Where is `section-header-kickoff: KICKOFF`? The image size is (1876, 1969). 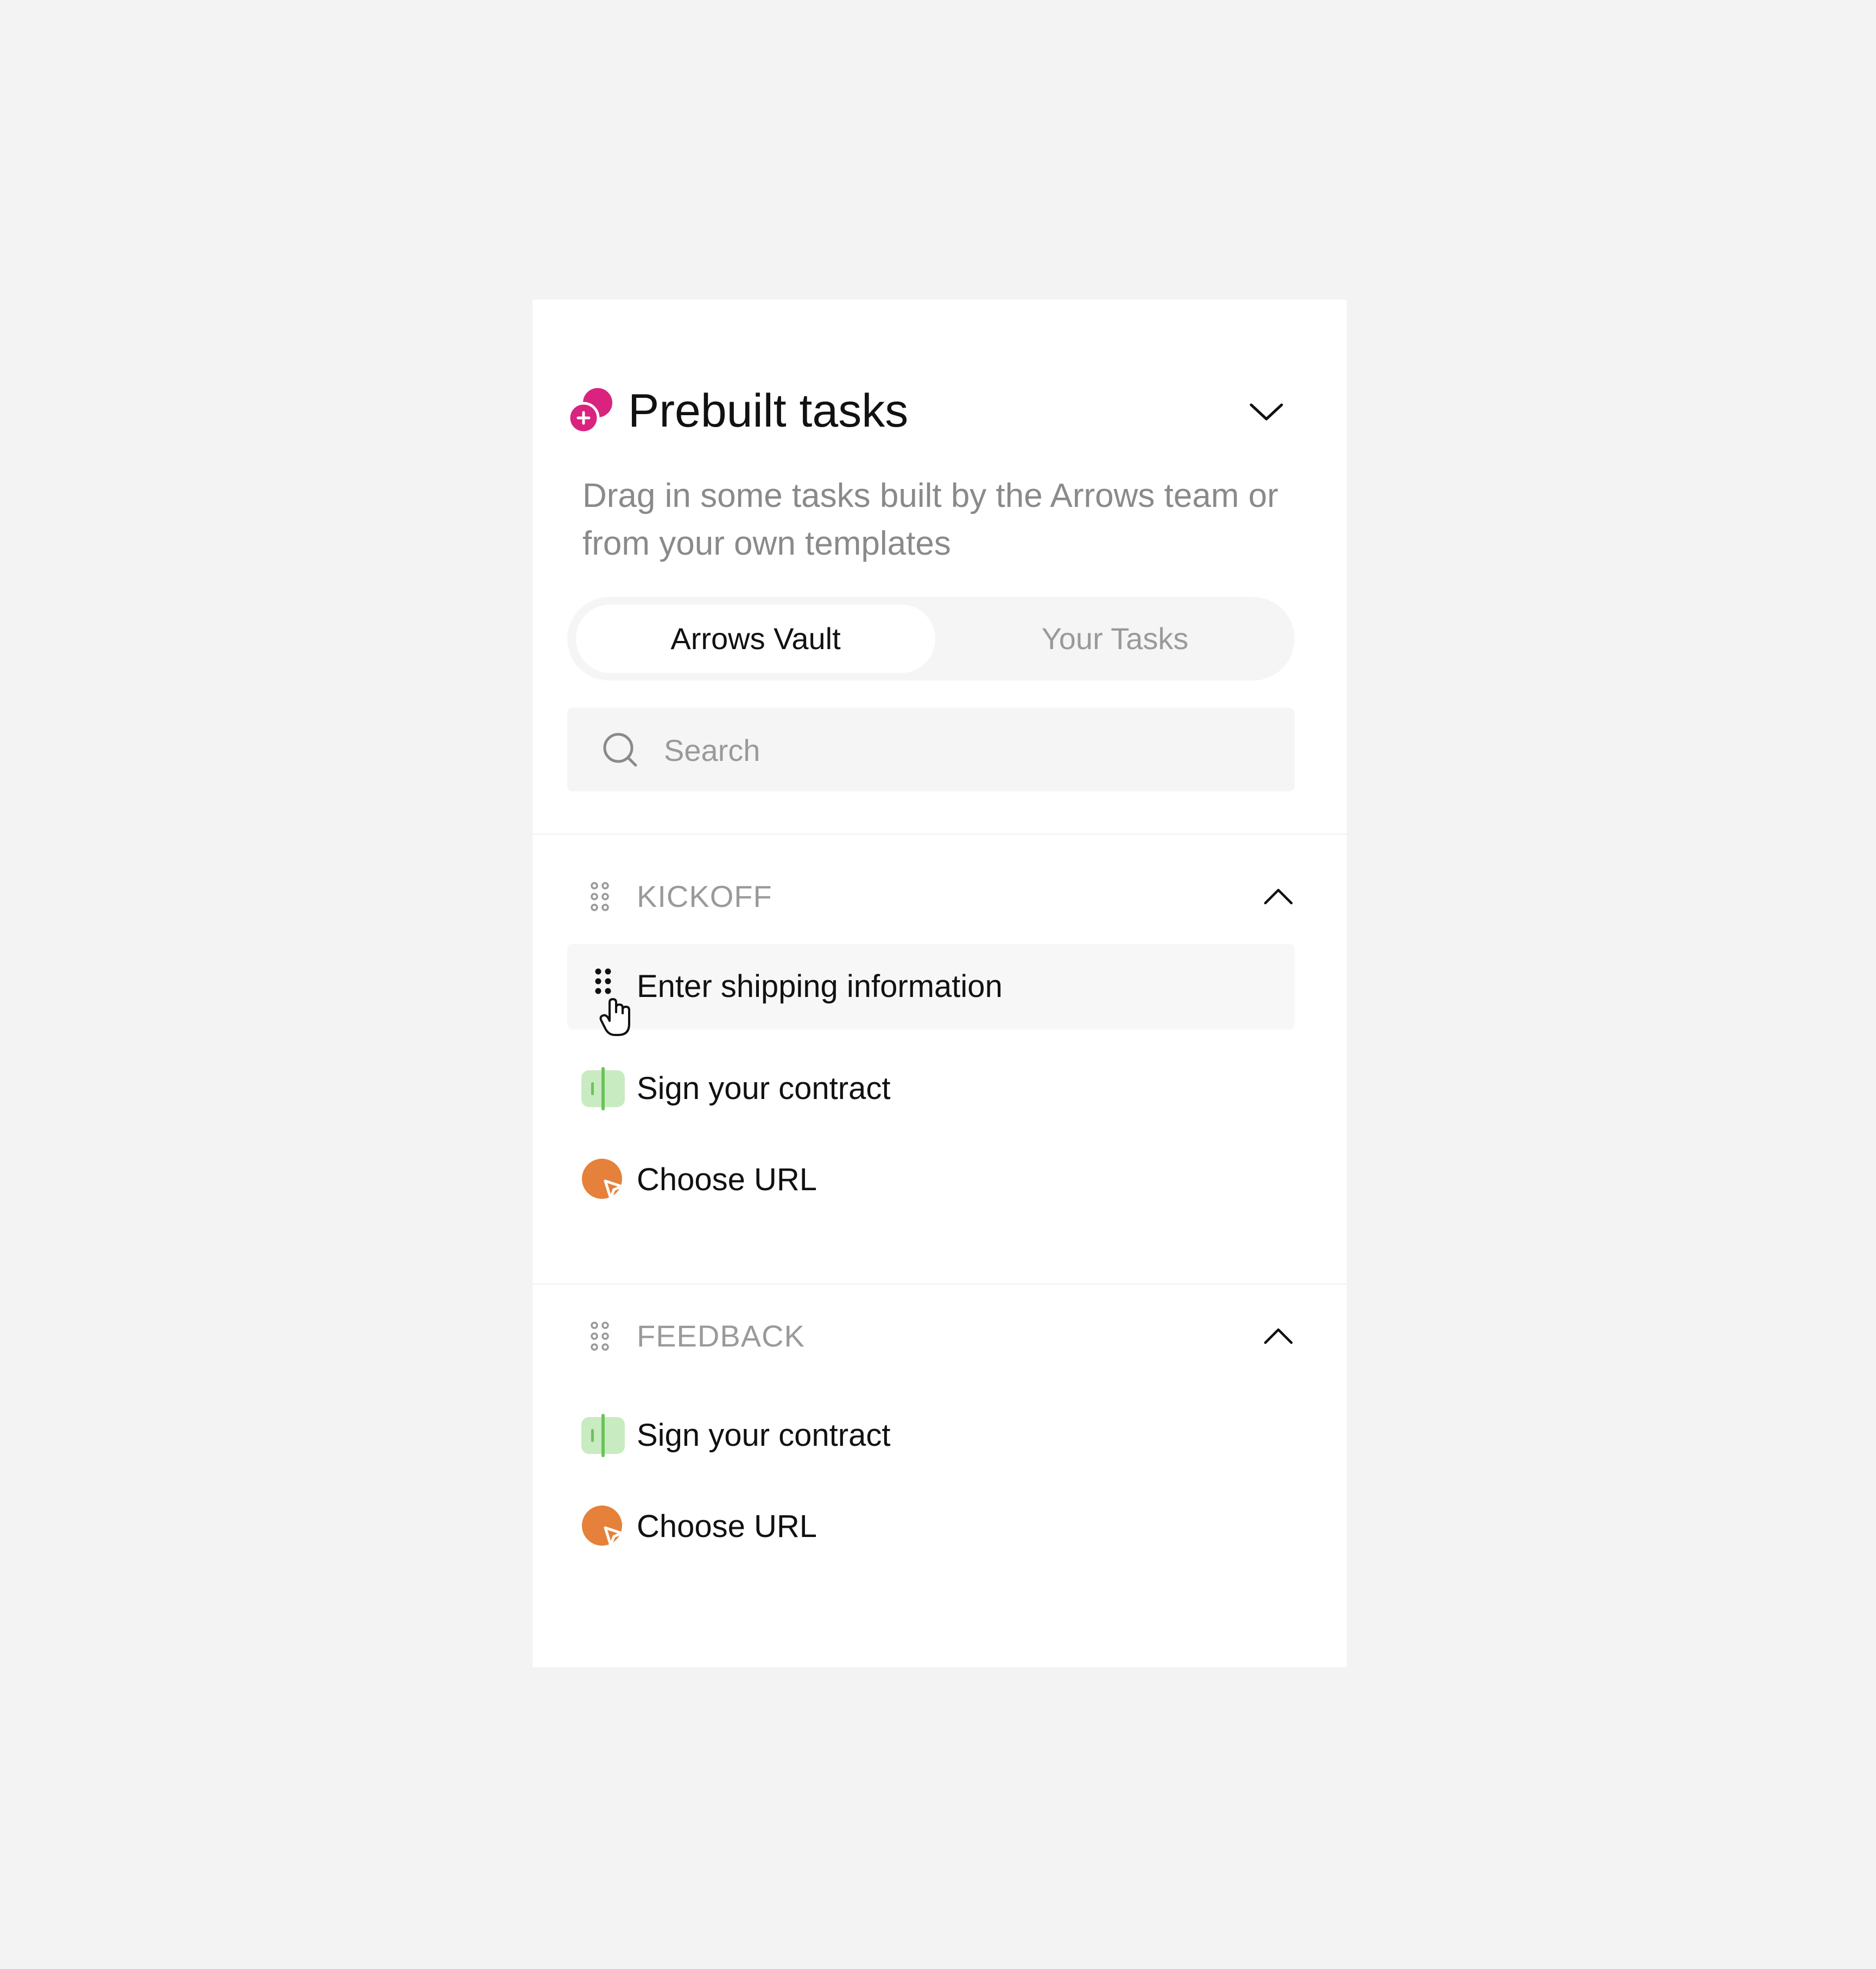
section-header-kickoff: KICKOFF is located at coordinates (931, 896).